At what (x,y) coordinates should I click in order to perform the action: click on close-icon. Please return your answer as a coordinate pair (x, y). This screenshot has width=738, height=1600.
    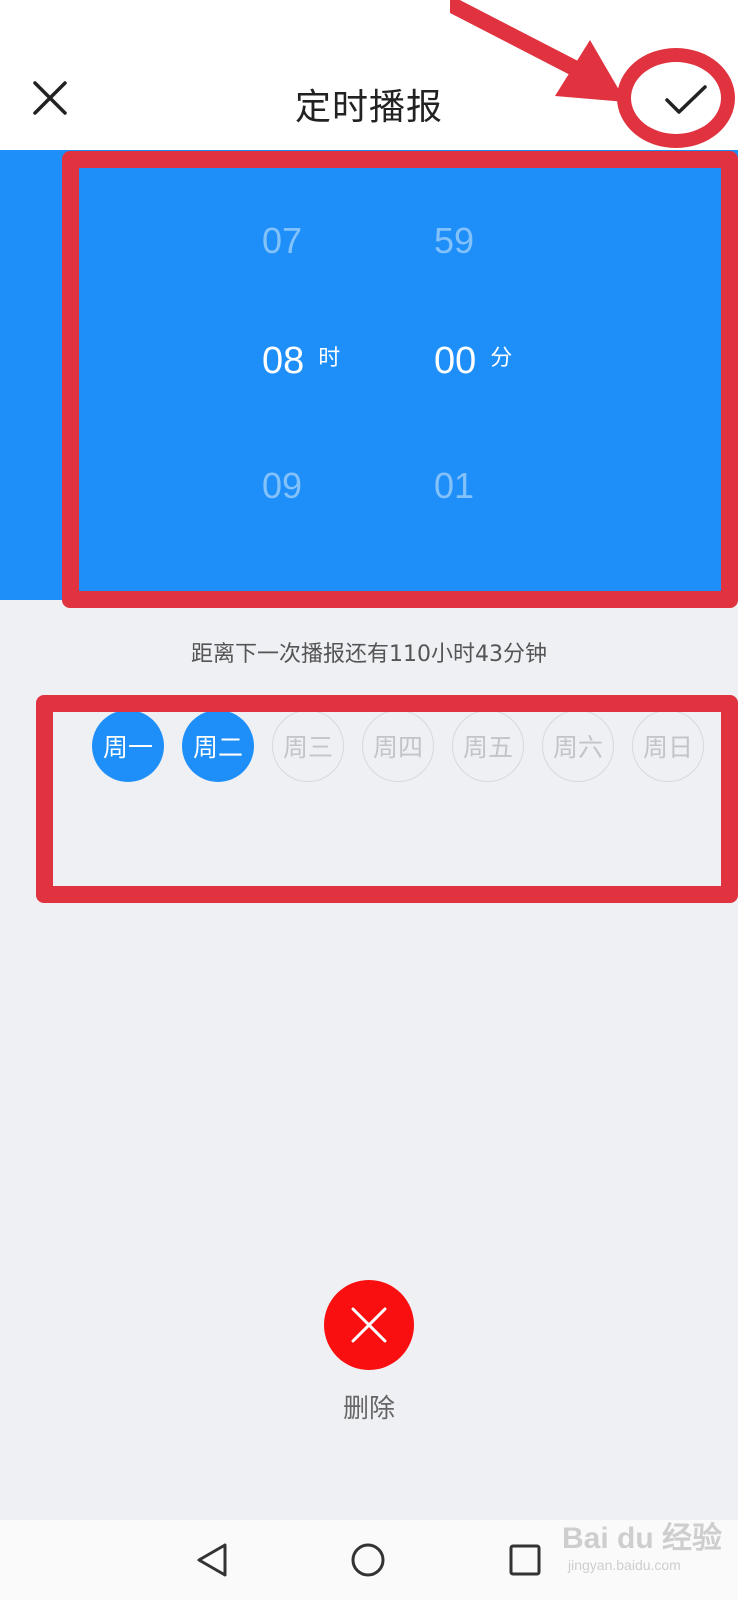
    Looking at the image, I should click on (369, 1325).